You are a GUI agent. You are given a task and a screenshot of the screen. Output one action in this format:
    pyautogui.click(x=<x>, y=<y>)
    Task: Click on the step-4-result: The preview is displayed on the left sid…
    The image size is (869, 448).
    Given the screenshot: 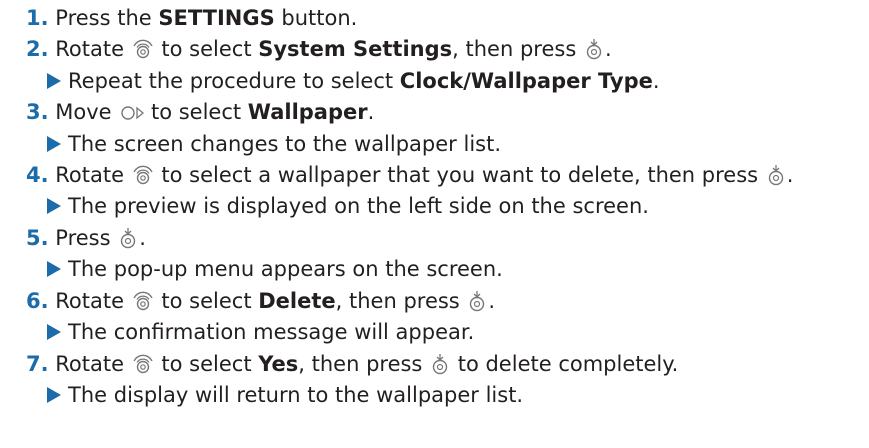 What is the action you would take?
    pyautogui.click(x=348, y=206)
    